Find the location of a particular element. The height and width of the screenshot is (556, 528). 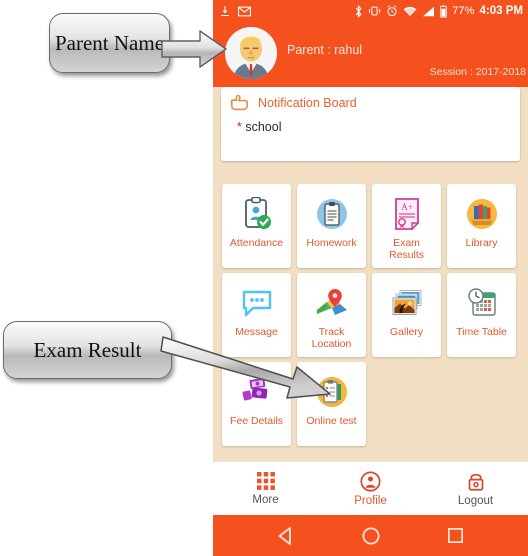

grade-paper-icon: A+ is located at coordinates (407, 214).